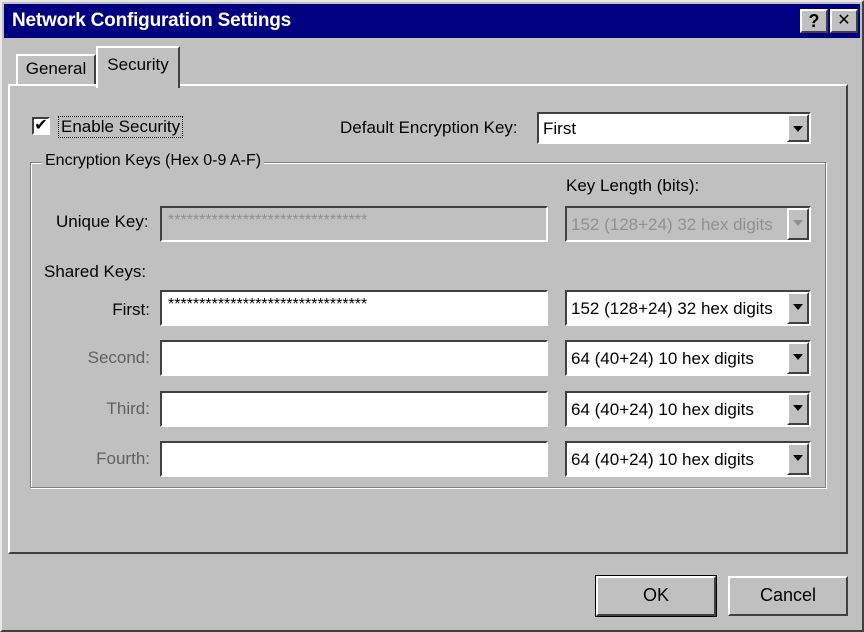 This screenshot has width=864, height=632. I want to click on shared-key-first-input: ********************************, so click(354, 308).